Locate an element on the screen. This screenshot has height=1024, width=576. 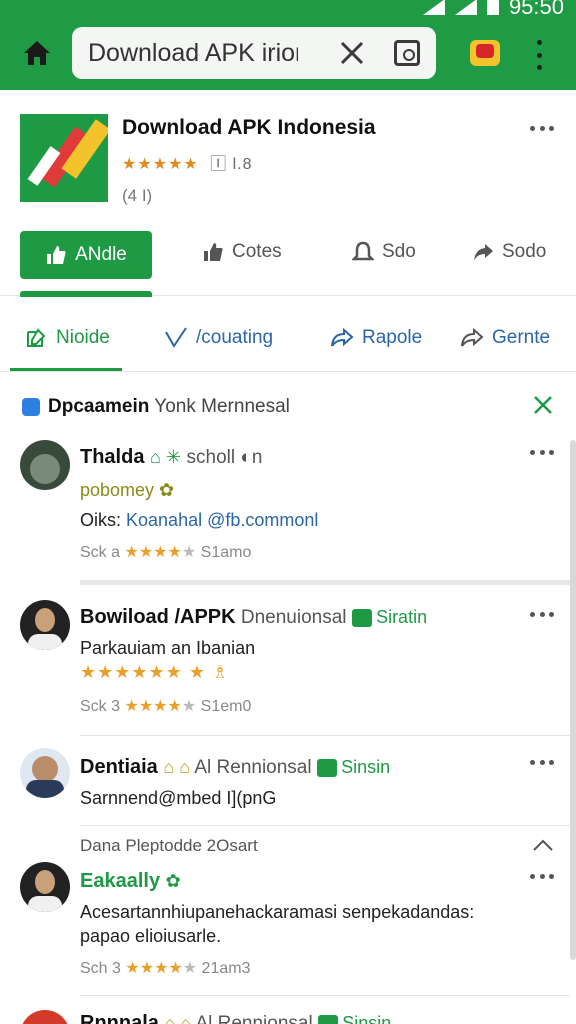
author-badge-2: Sinsin is located at coordinates (366, 767).